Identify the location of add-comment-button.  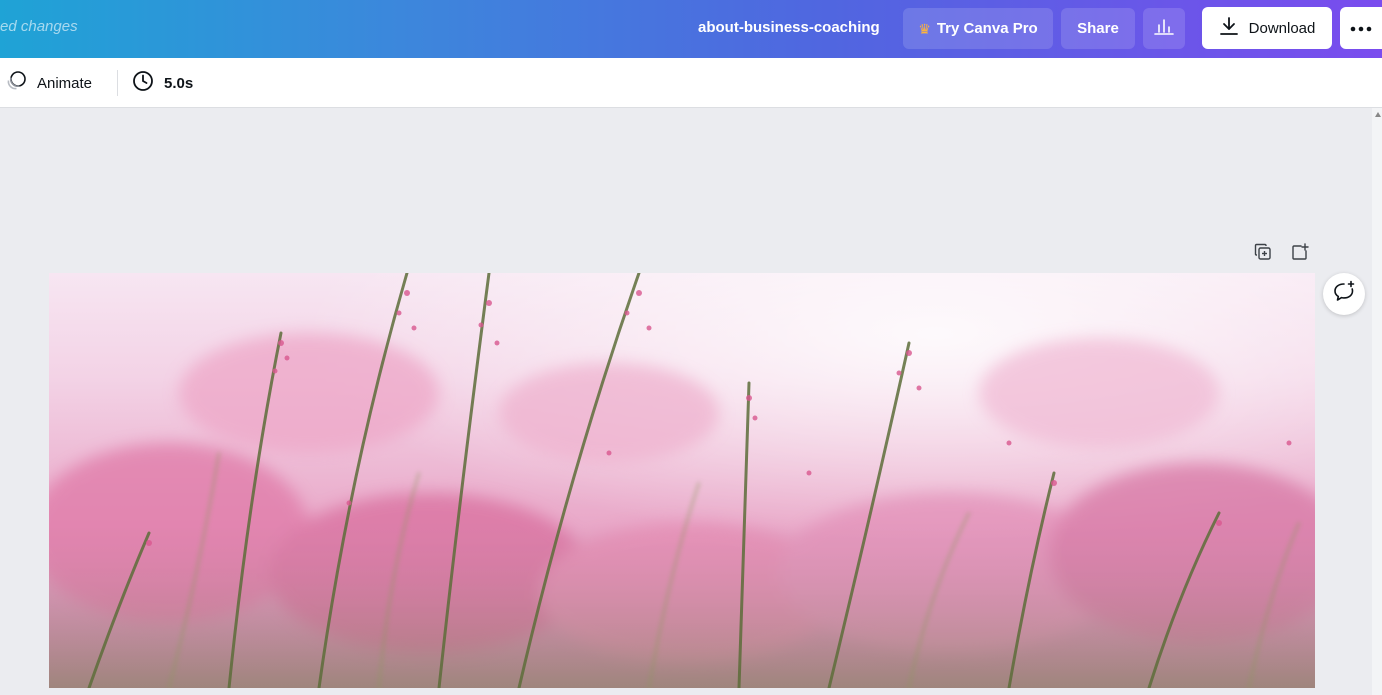
(1344, 294).